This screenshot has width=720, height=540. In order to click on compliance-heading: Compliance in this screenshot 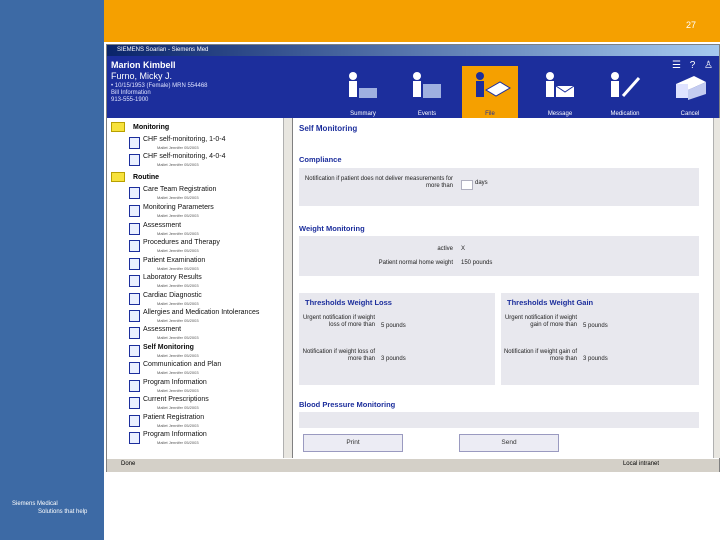, I will do `click(320, 159)`.